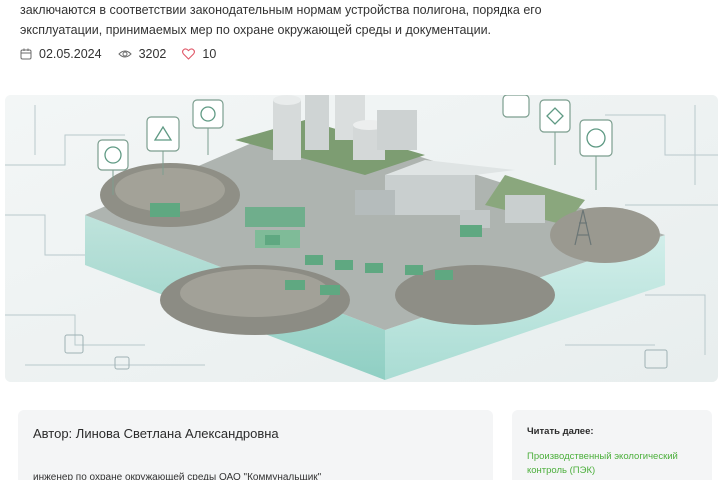  I want to click on views-meta: 3202, so click(142, 54).